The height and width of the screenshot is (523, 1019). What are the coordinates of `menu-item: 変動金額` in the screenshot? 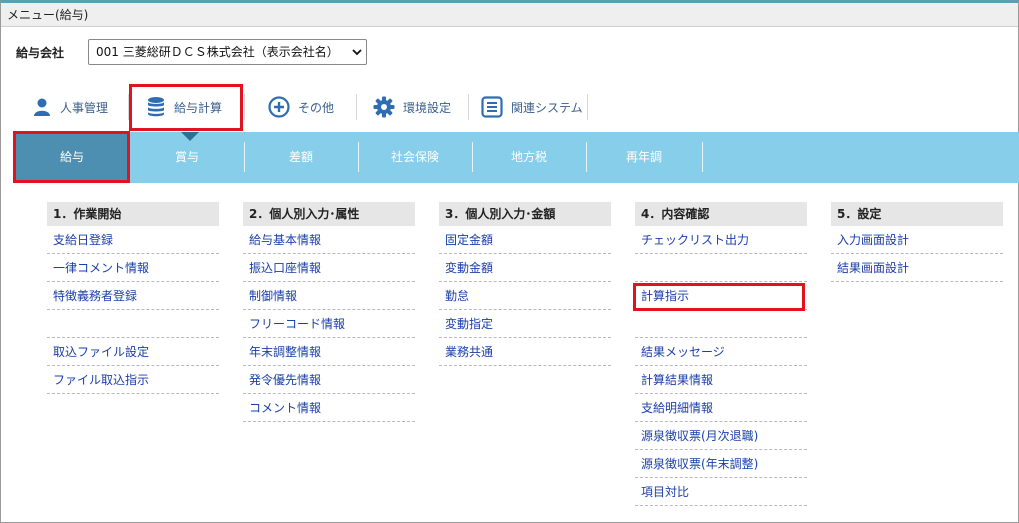 It's located at (525, 268).